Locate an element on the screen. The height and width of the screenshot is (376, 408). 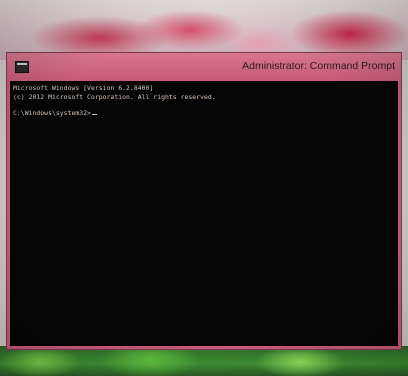
title-bar: Administrator: Command Prompt is located at coordinates (204, 67).